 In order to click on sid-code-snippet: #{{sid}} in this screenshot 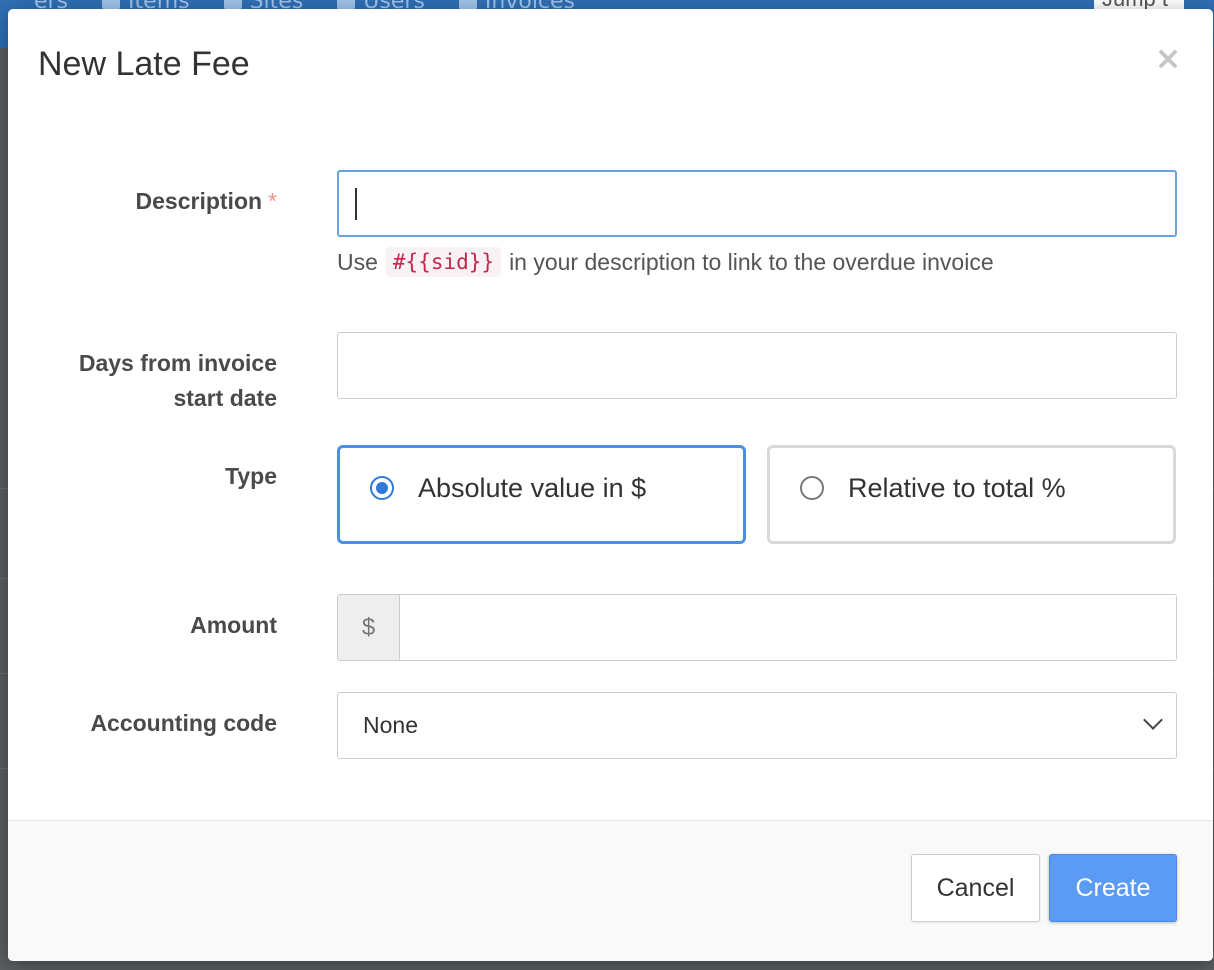, I will do `click(443, 262)`.